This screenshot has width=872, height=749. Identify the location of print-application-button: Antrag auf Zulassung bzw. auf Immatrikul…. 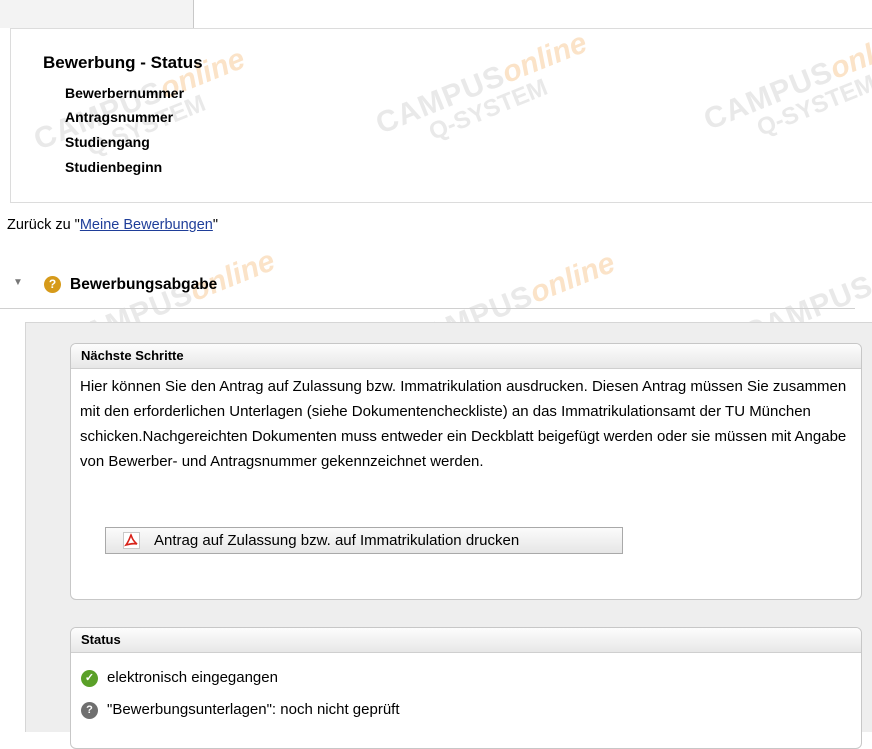
(364, 540).